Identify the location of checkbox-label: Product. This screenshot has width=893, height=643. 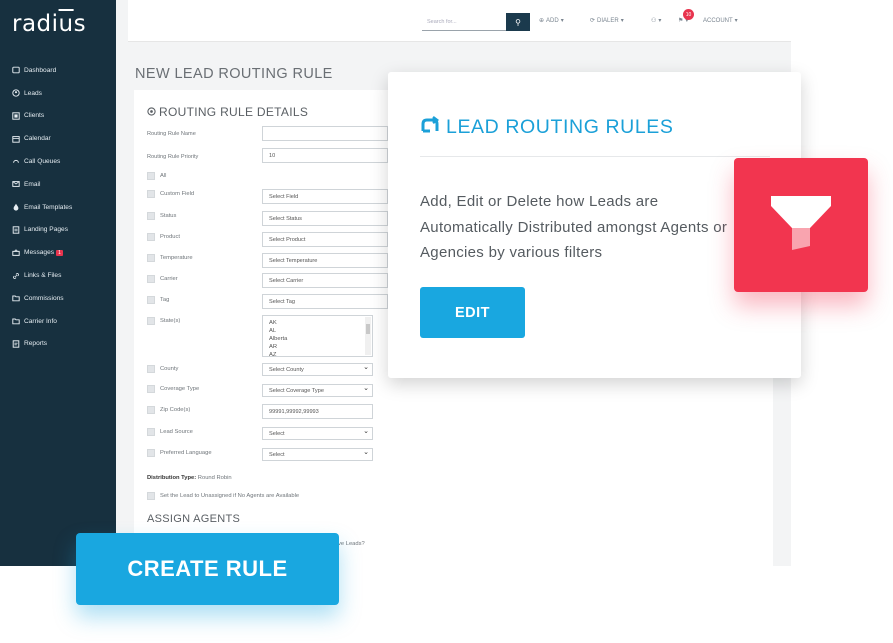
(170, 237).